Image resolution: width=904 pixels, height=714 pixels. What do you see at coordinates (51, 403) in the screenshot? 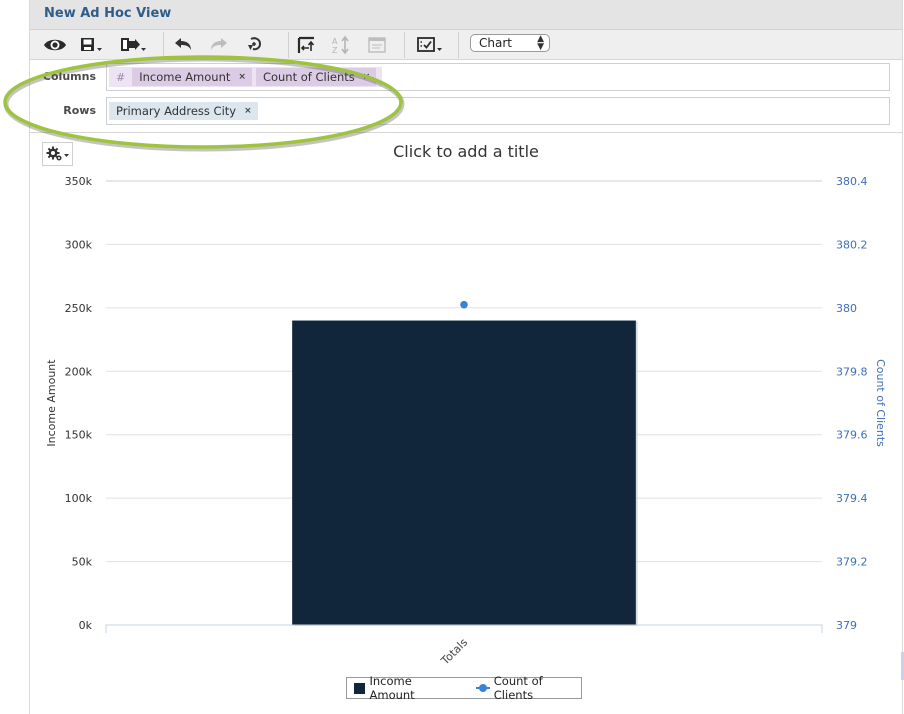
I see `left-axis-title: Income Amount` at bounding box center [51, 403].